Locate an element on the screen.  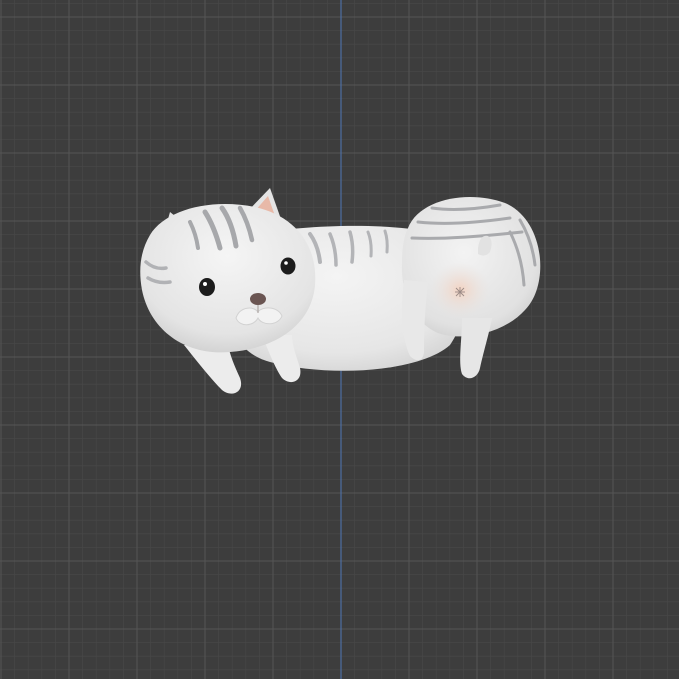
cat-head is located at coordinates (228, 270).